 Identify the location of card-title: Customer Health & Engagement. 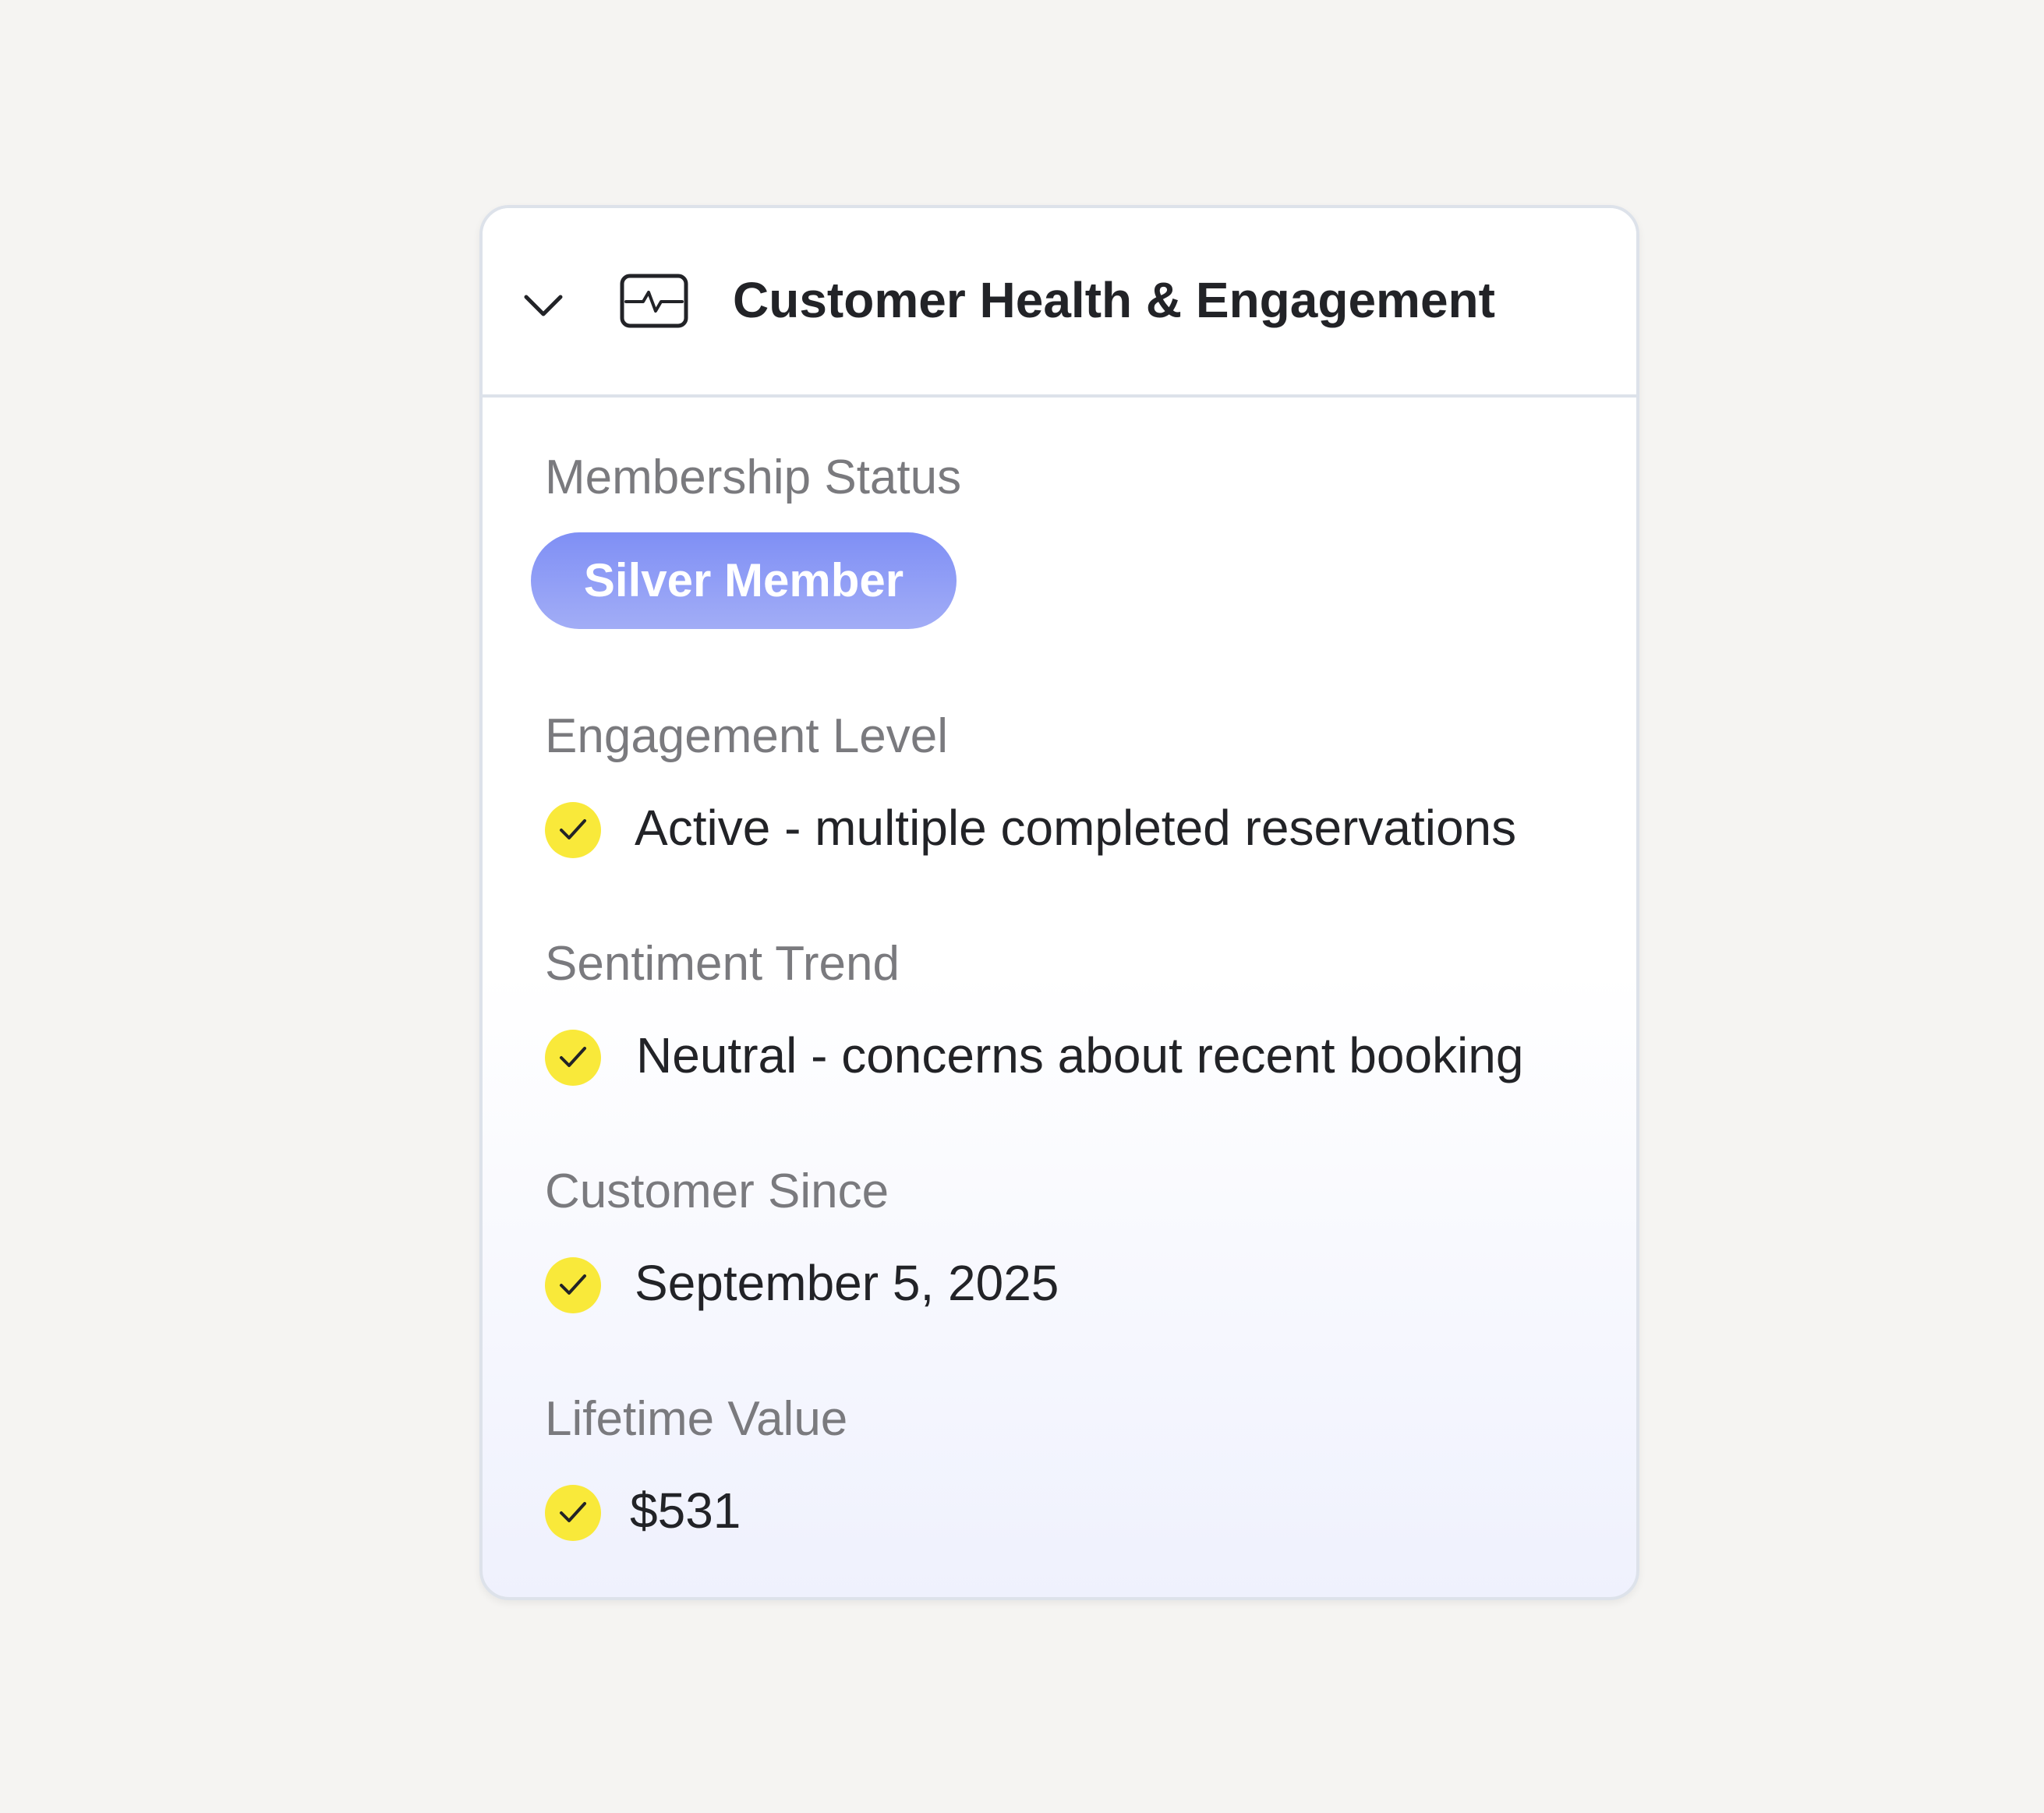
(1114, 300).